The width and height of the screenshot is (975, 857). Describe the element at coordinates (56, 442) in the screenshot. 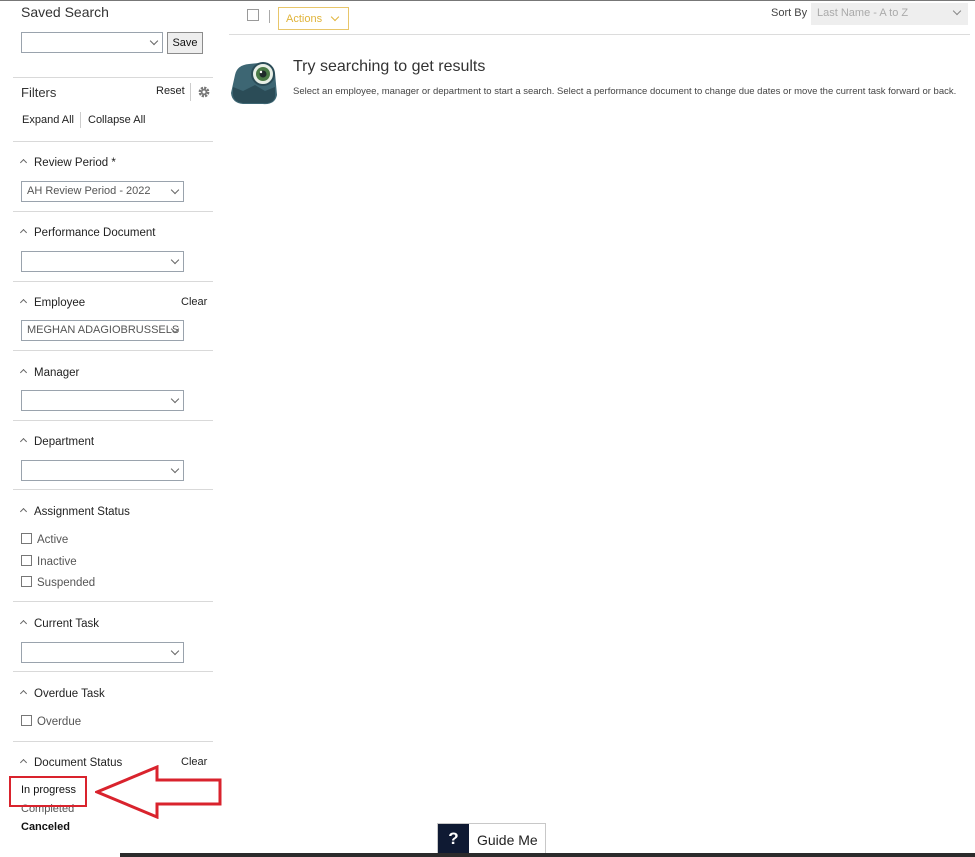

I see `department-header: Department` at that location.